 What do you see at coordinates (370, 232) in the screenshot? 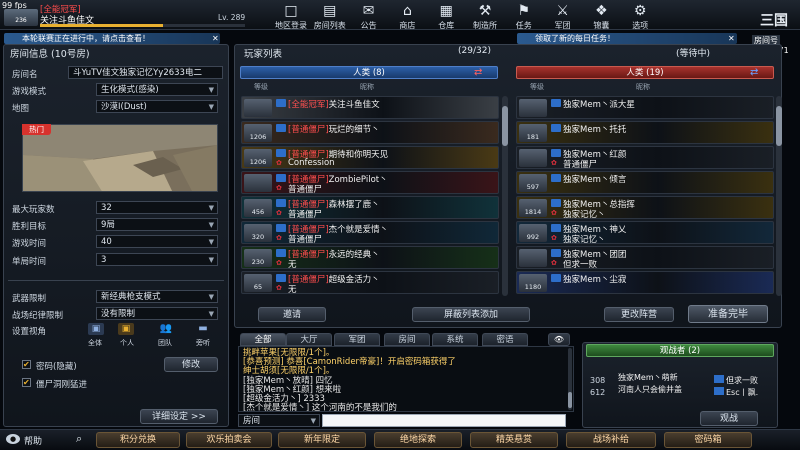
I see `player-row: 320 [普通僵尸]杰个就是爱情丶 ✿ 普通僵尸` at bounding box center [370, 232].